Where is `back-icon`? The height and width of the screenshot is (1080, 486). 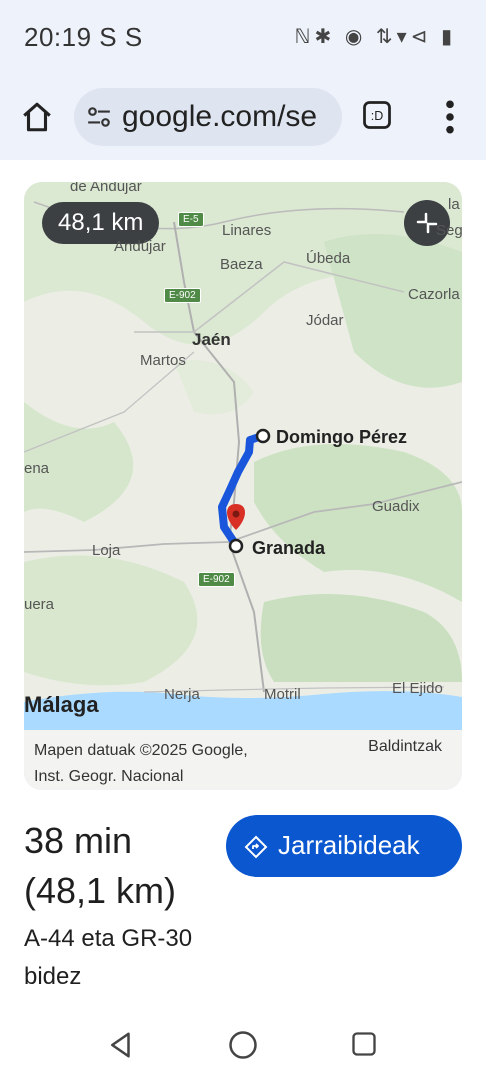 back-icon is located at coordinates (121, 1045).